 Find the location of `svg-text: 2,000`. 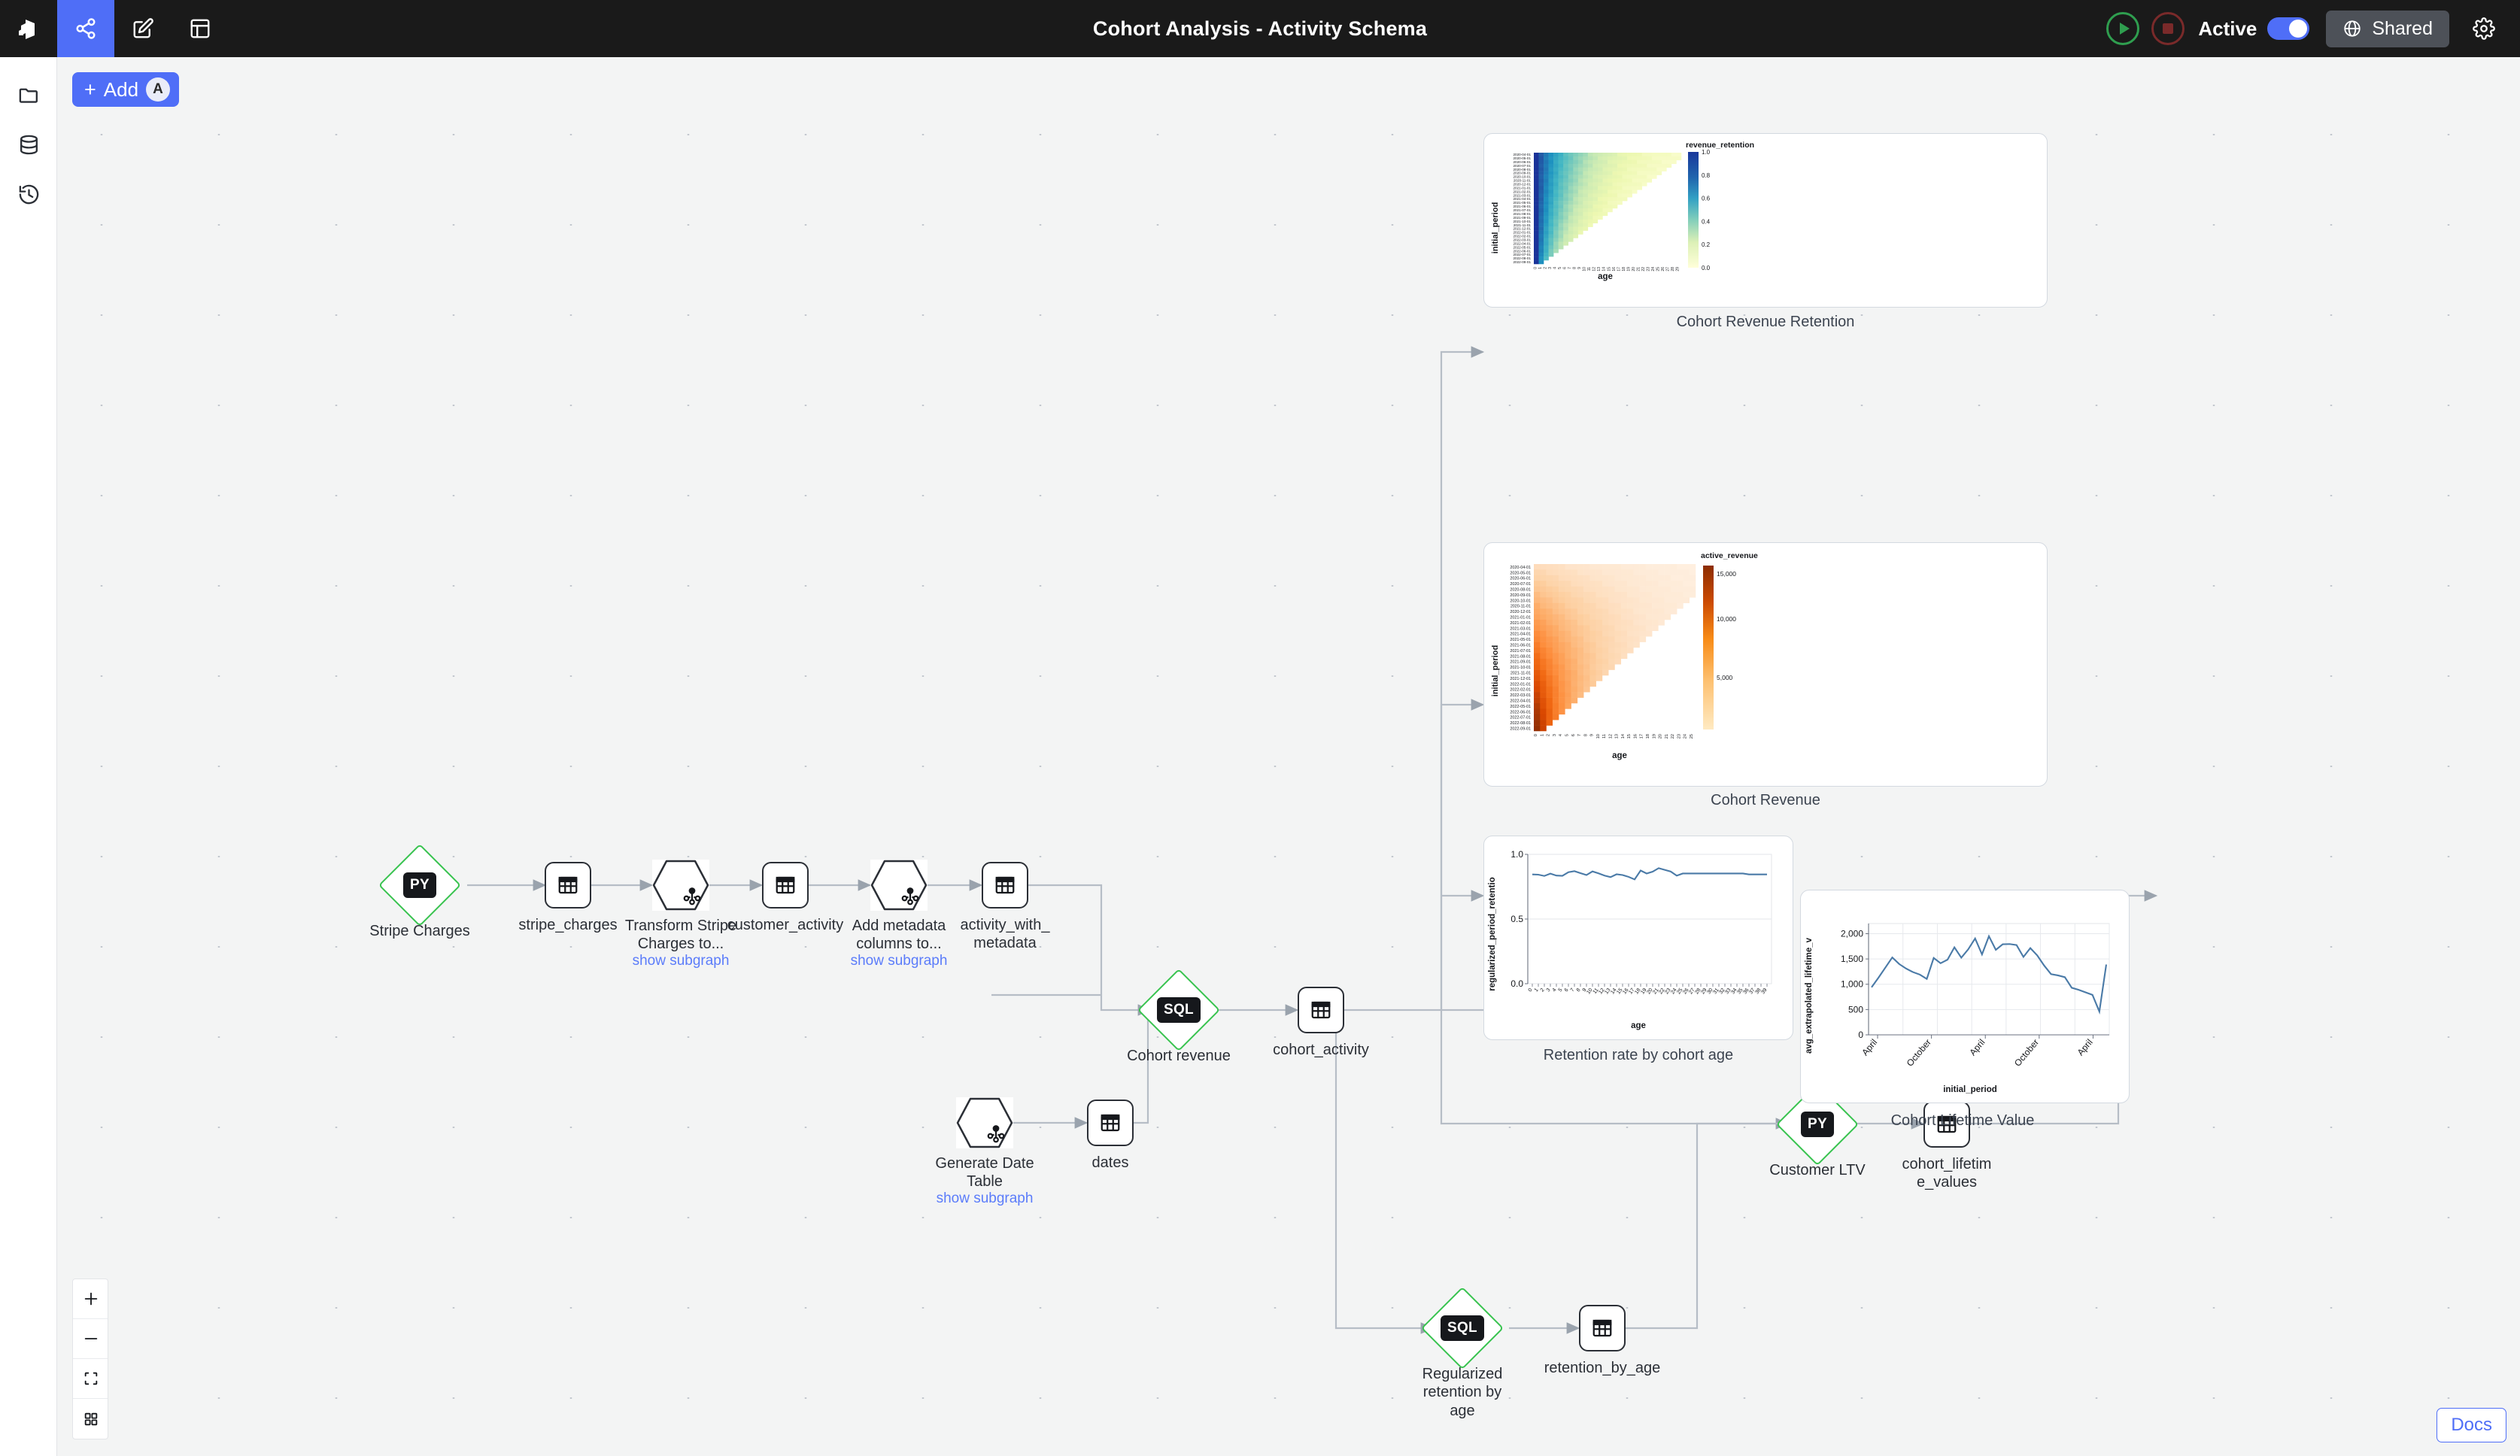

svg-text: 2,000 is located at coordinates (1852, 934).